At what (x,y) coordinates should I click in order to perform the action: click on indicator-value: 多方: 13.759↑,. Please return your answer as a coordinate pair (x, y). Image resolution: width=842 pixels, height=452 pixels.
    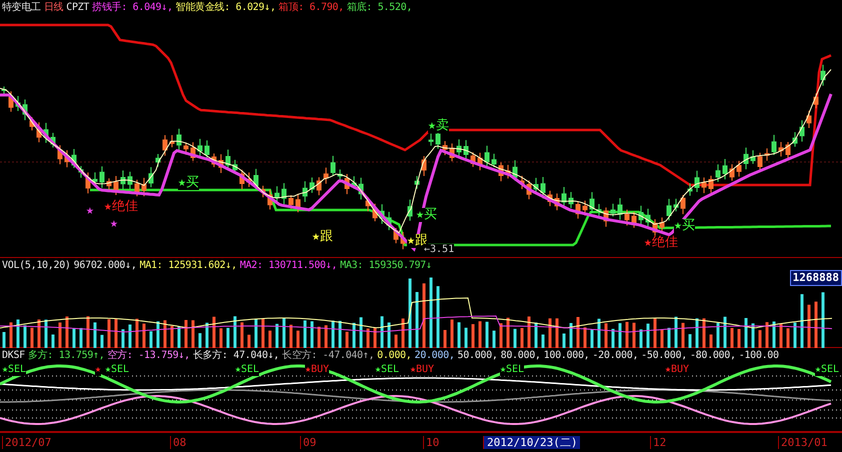
    Looking at the image, I should click on (66, 355).